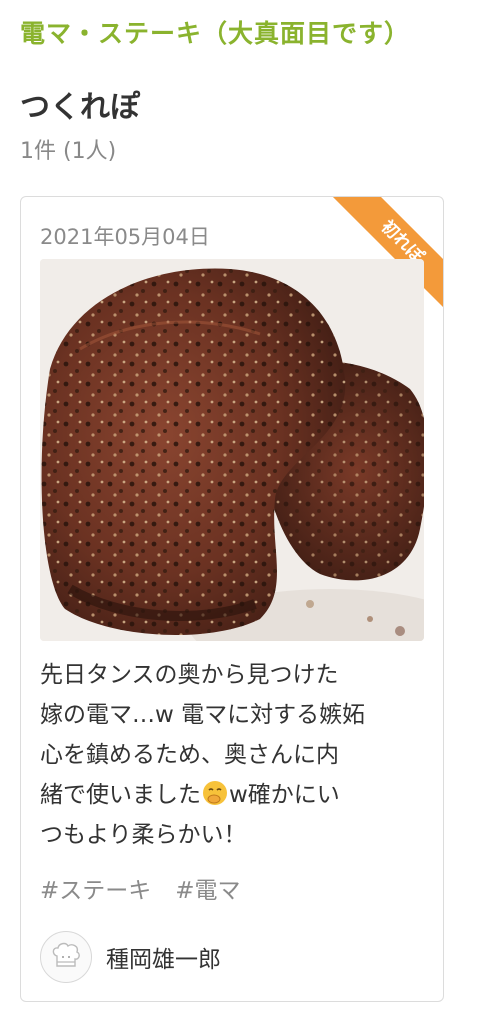  I want to click on comment-line: 緒で使いました w確かにい, so click(234, 795).